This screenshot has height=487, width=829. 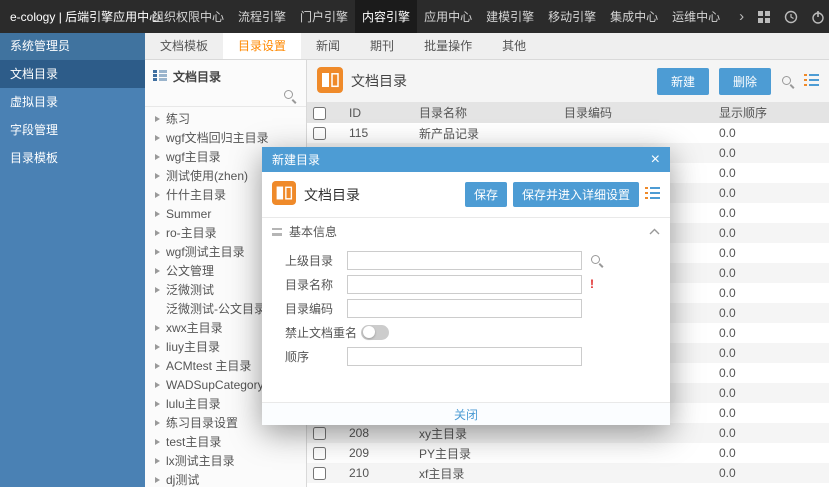 I want to click on tab: 其他, so click(x=514, y=46).